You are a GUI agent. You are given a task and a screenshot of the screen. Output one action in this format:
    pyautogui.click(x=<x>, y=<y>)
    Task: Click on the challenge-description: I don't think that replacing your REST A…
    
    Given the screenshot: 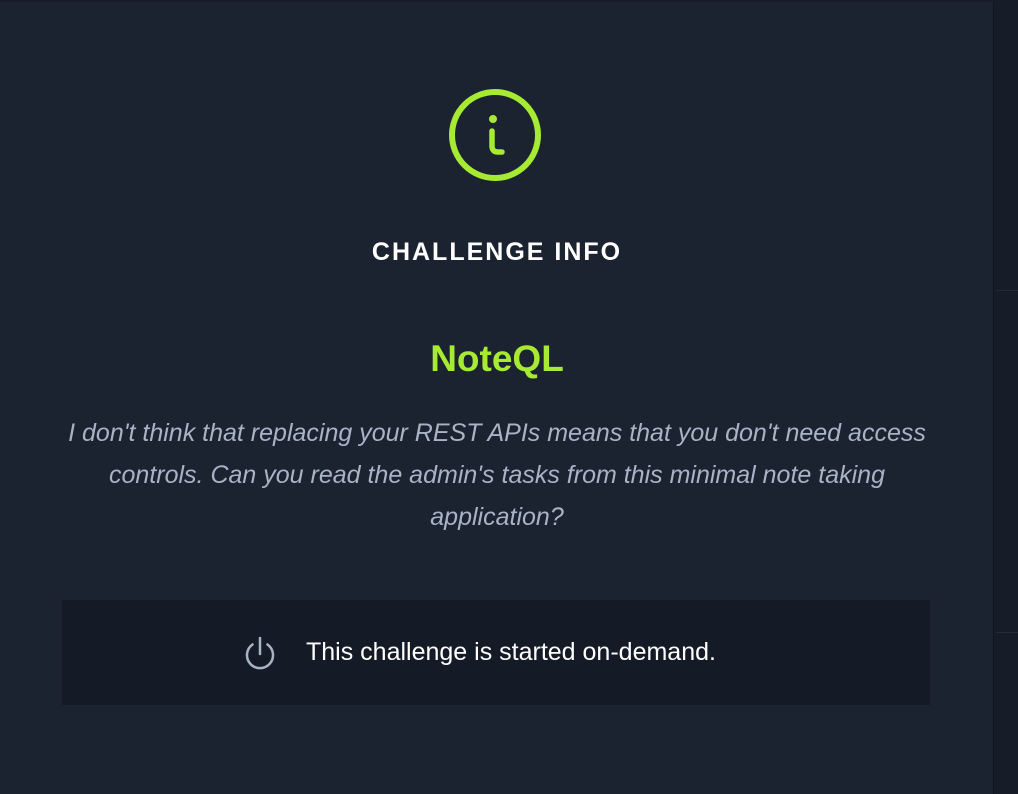 What is the action you would take?
    pyautogui.click(x=497, y=475)
    